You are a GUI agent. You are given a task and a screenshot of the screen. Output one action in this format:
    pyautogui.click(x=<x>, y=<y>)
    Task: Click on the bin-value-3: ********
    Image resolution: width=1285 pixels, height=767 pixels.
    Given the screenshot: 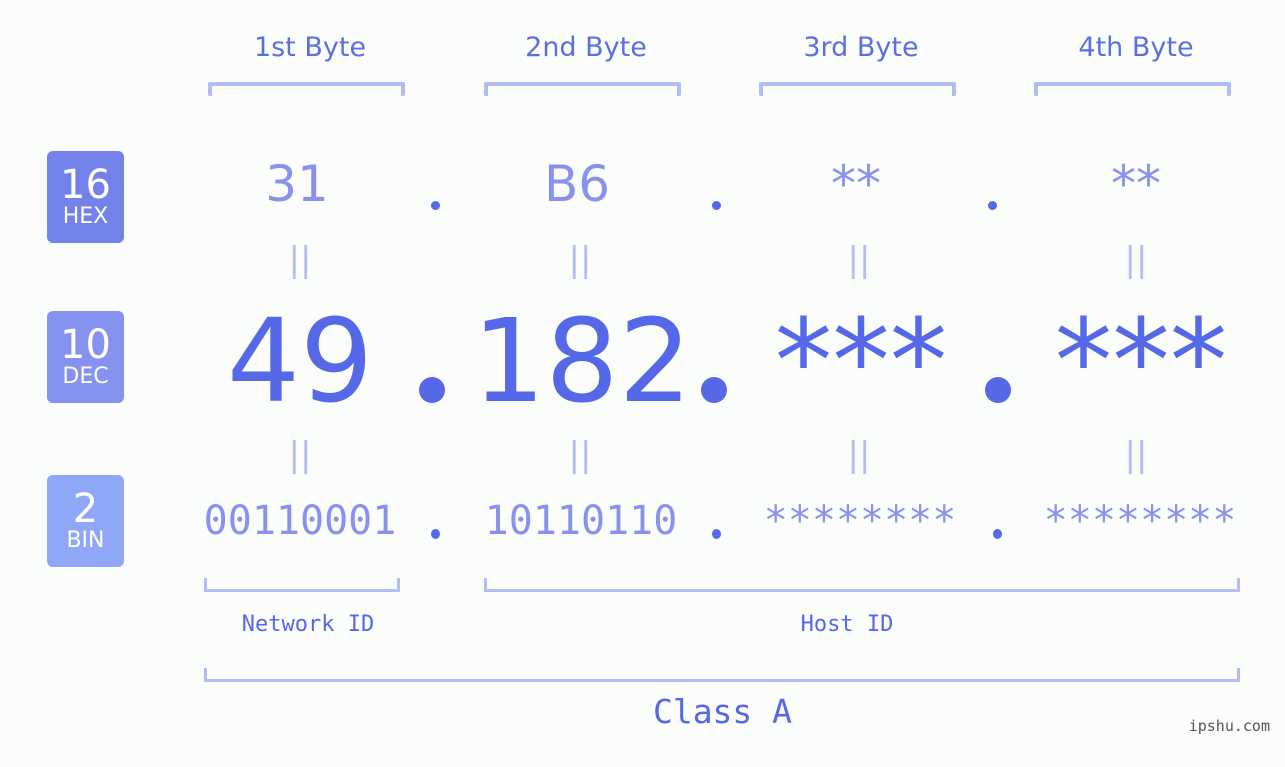 What is the action you would take?
    pyautogui.click(x=860, y=521)
    